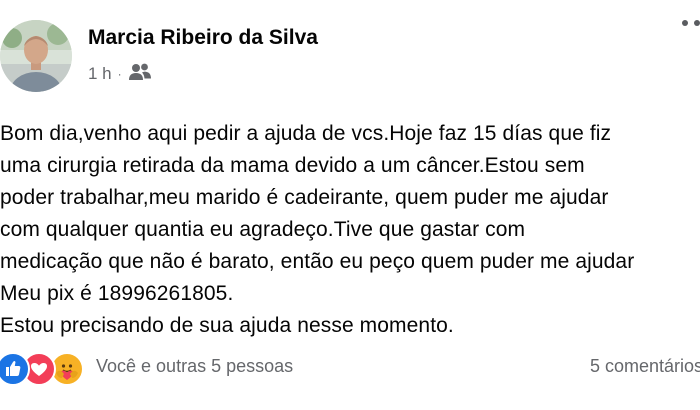  What do you see at coordinates (117, 293) in the screenshot?
I see `post-text-line: Meu pix é 18996261805.` at bounding box center [117, 293].